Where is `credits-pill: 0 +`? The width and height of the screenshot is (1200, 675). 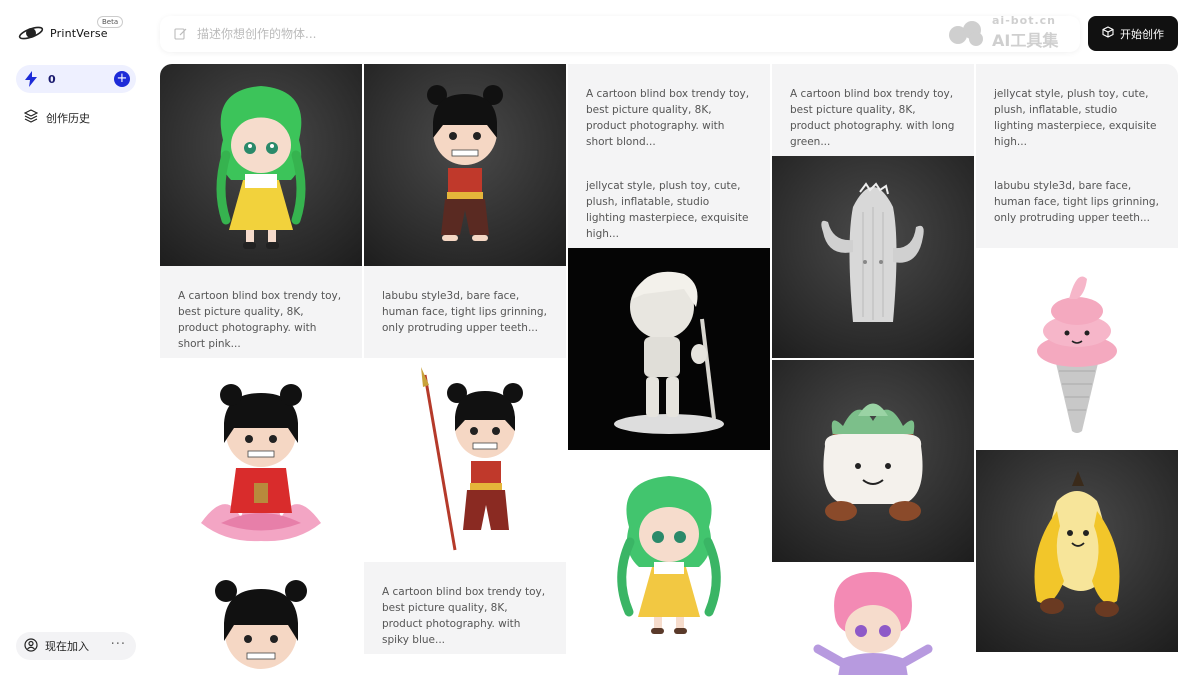
credits-pill: 0 + is located at coordinates (76, 79).